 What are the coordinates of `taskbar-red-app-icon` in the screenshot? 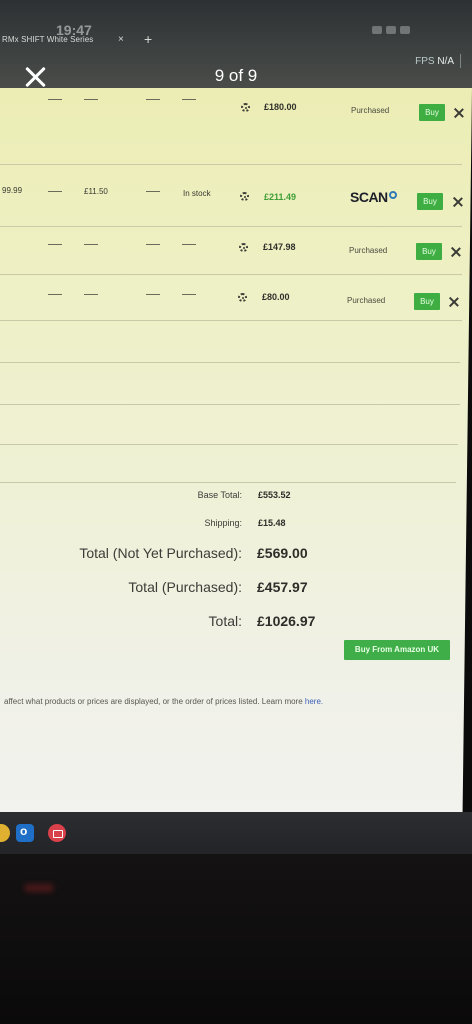 It's located at (57, 833).